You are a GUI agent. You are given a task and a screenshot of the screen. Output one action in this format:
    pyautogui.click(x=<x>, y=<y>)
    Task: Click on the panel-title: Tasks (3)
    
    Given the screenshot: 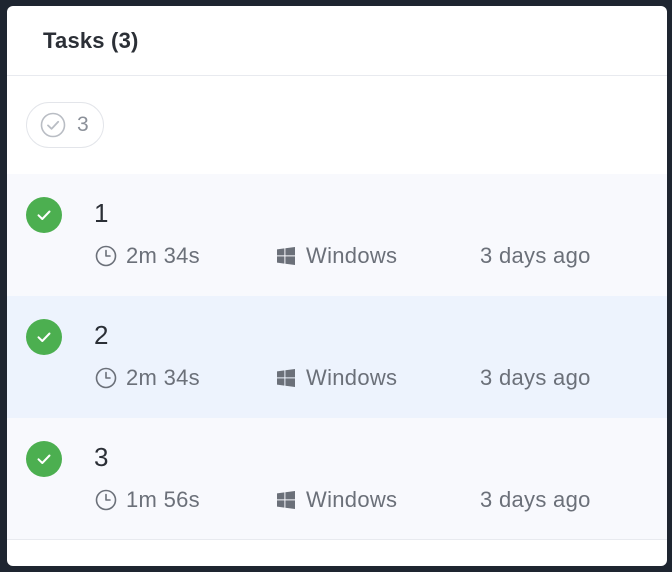 What is the action you would take?
    pyautogui.click(x=91, y=40)
    